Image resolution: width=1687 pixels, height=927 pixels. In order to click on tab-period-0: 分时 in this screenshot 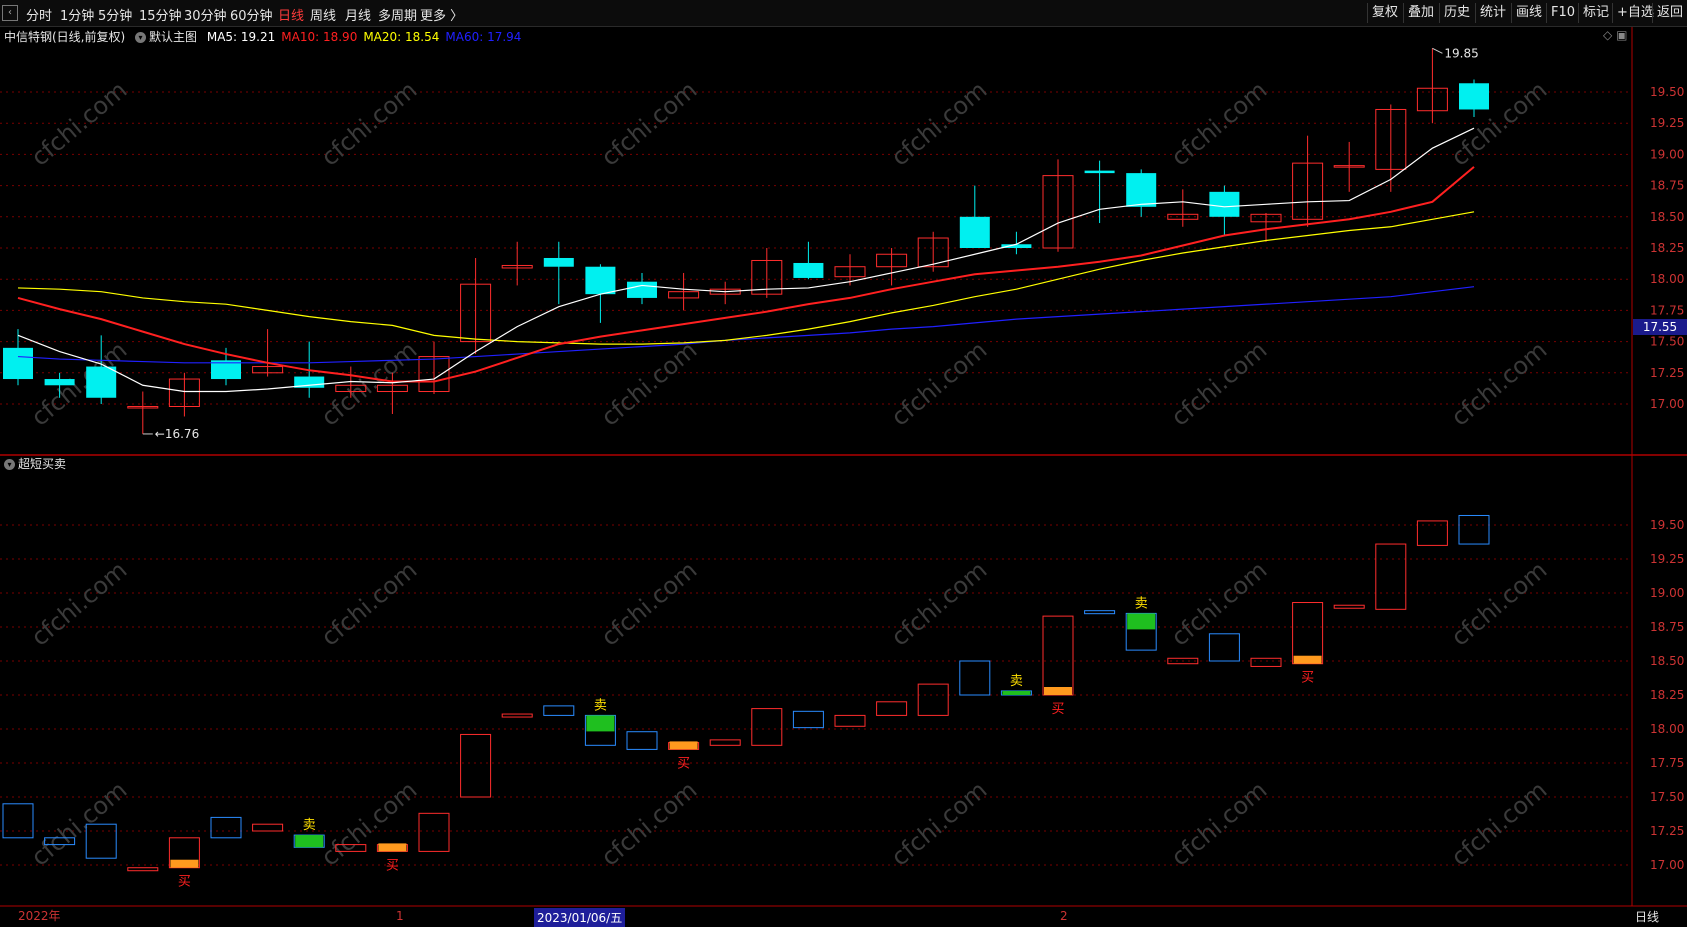, I will do `click(39, 14)`.